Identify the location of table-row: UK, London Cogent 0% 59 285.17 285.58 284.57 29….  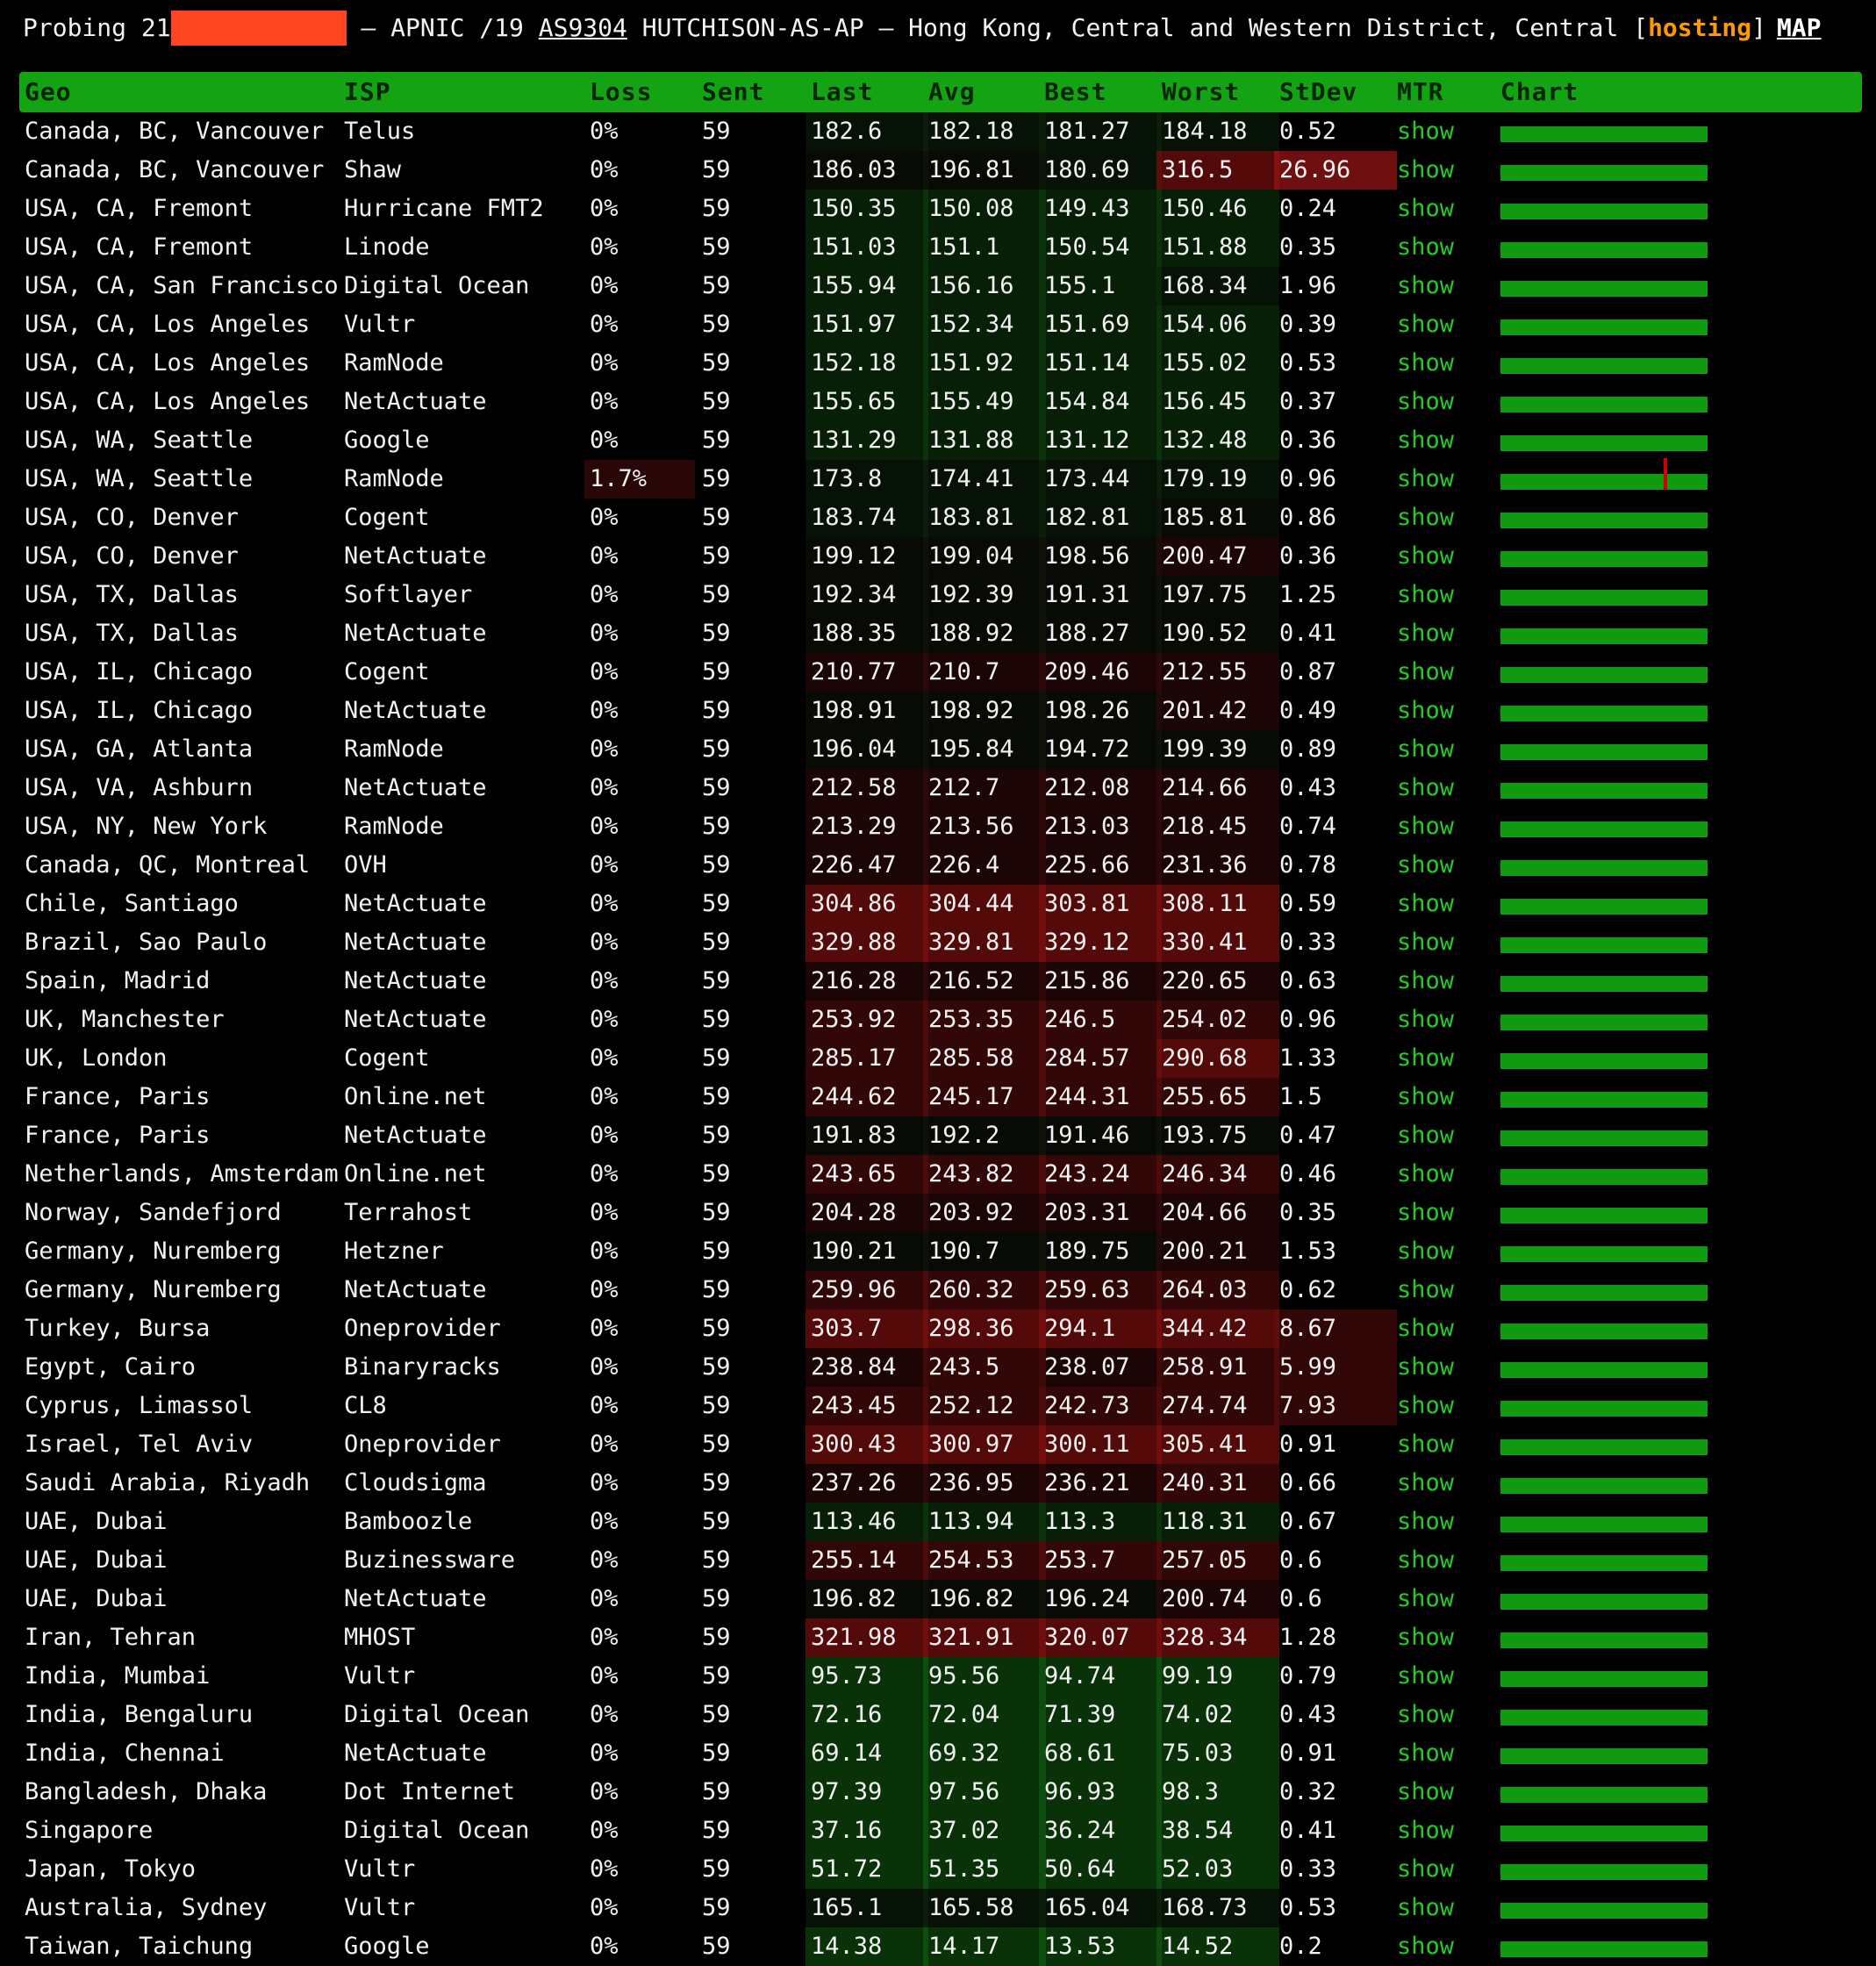
(938, 1058).